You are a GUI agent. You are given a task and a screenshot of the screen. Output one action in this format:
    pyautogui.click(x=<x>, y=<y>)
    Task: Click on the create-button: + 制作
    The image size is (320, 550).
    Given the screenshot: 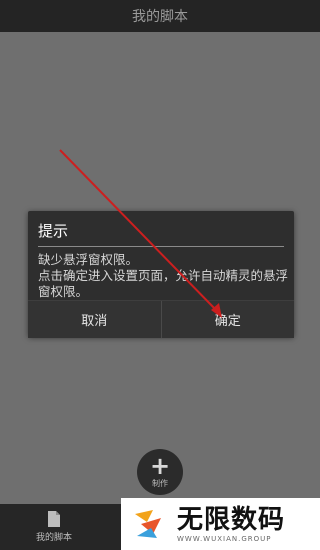 What is the action you would take?
    pyautogui.click(x=160, y=472)
    